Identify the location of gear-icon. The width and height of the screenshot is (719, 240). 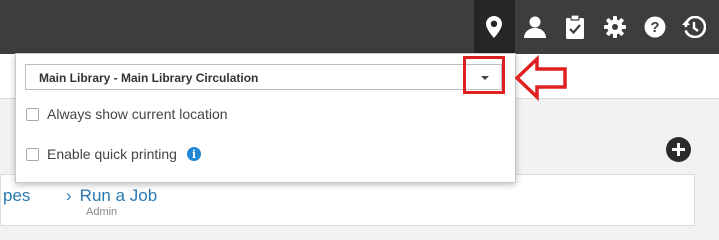
(615, 27).